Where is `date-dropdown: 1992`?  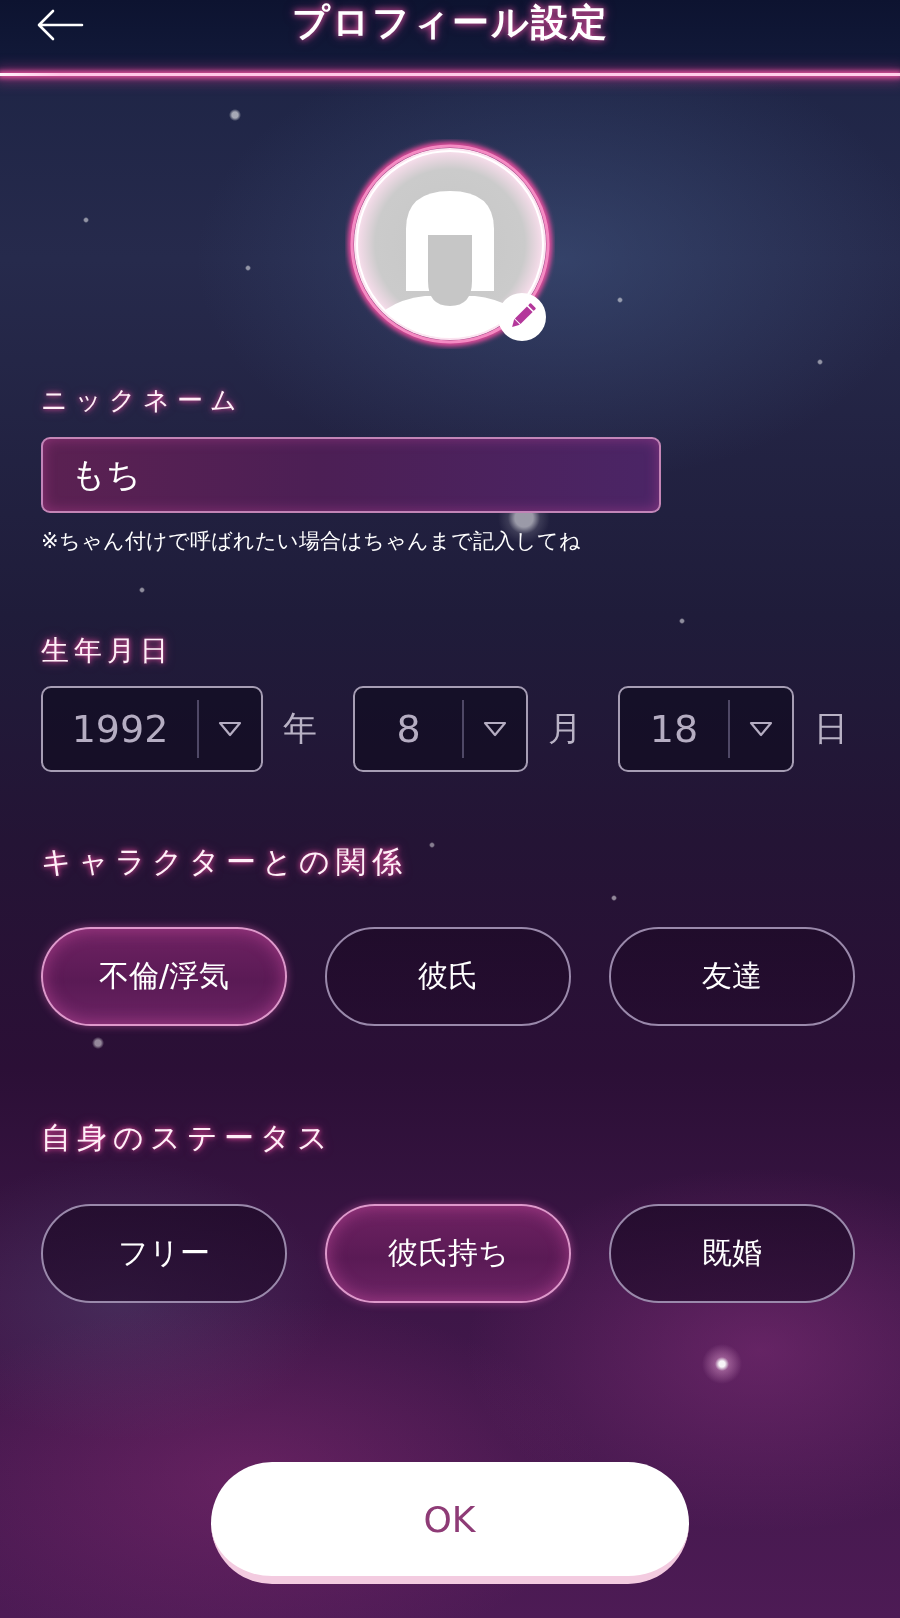
date-dropdown: 1992 is located at coordinates (152, 729).